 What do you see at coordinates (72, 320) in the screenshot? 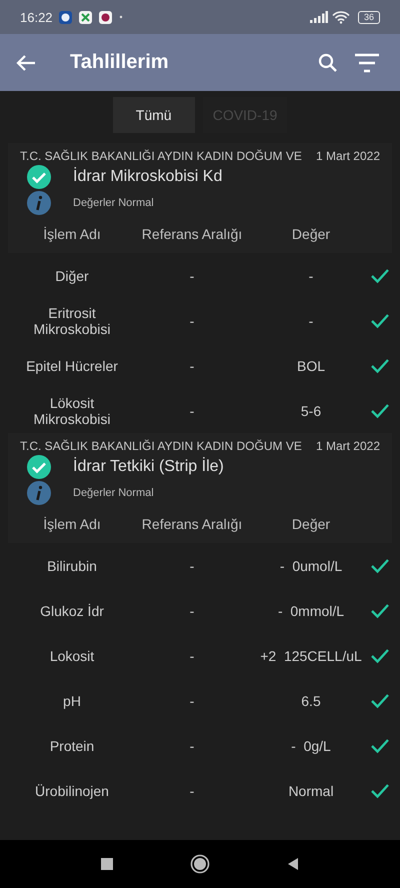
I see `test-name: Eritrosit Mikroskobisi` at bounding box center [72, 320].